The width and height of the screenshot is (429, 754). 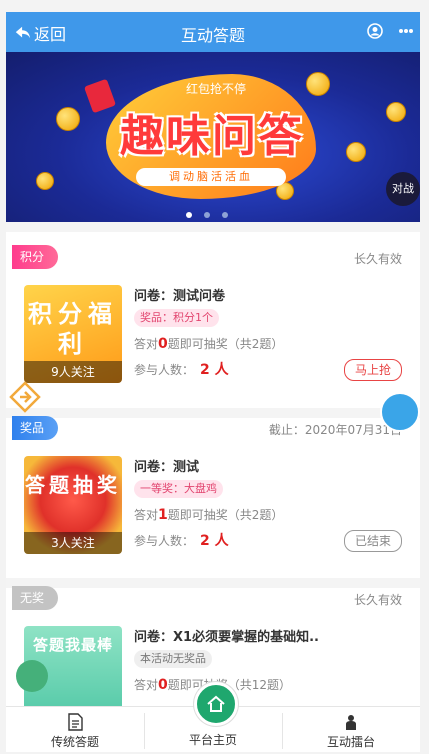 What do you see at coordinates (73, 328) in the screenshot?
I see `thumbnail-text: 积分福利` at bounding box center [73, 328].